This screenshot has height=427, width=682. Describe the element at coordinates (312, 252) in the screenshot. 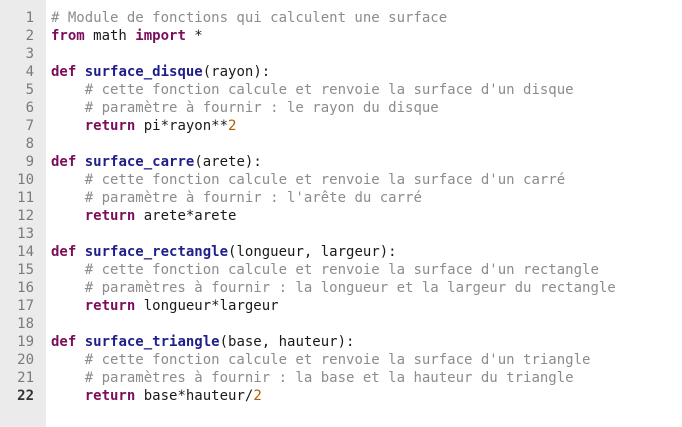

I see `code-text-token: (longueur, largeur):` at that location.